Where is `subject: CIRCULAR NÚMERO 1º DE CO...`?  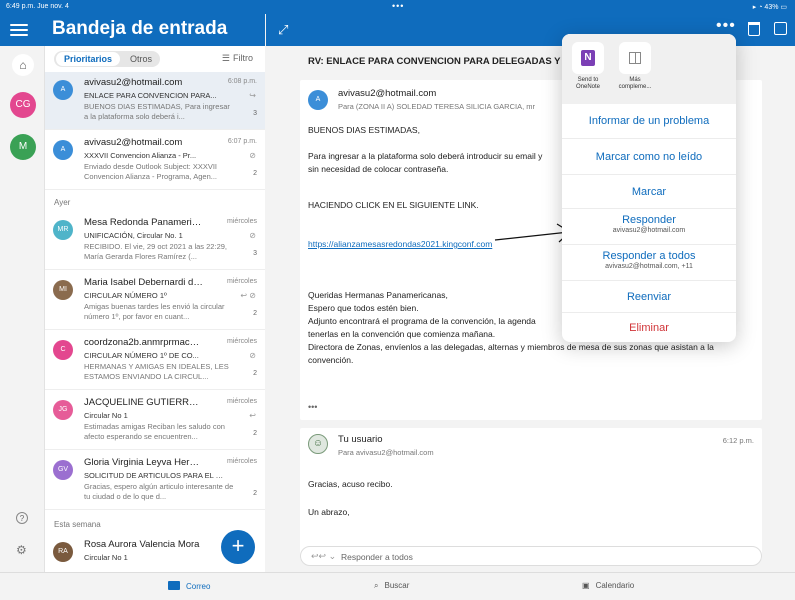
subject: CIRCULAR NÚMERO 1º DE CO... is located at coordinates (141, 355).